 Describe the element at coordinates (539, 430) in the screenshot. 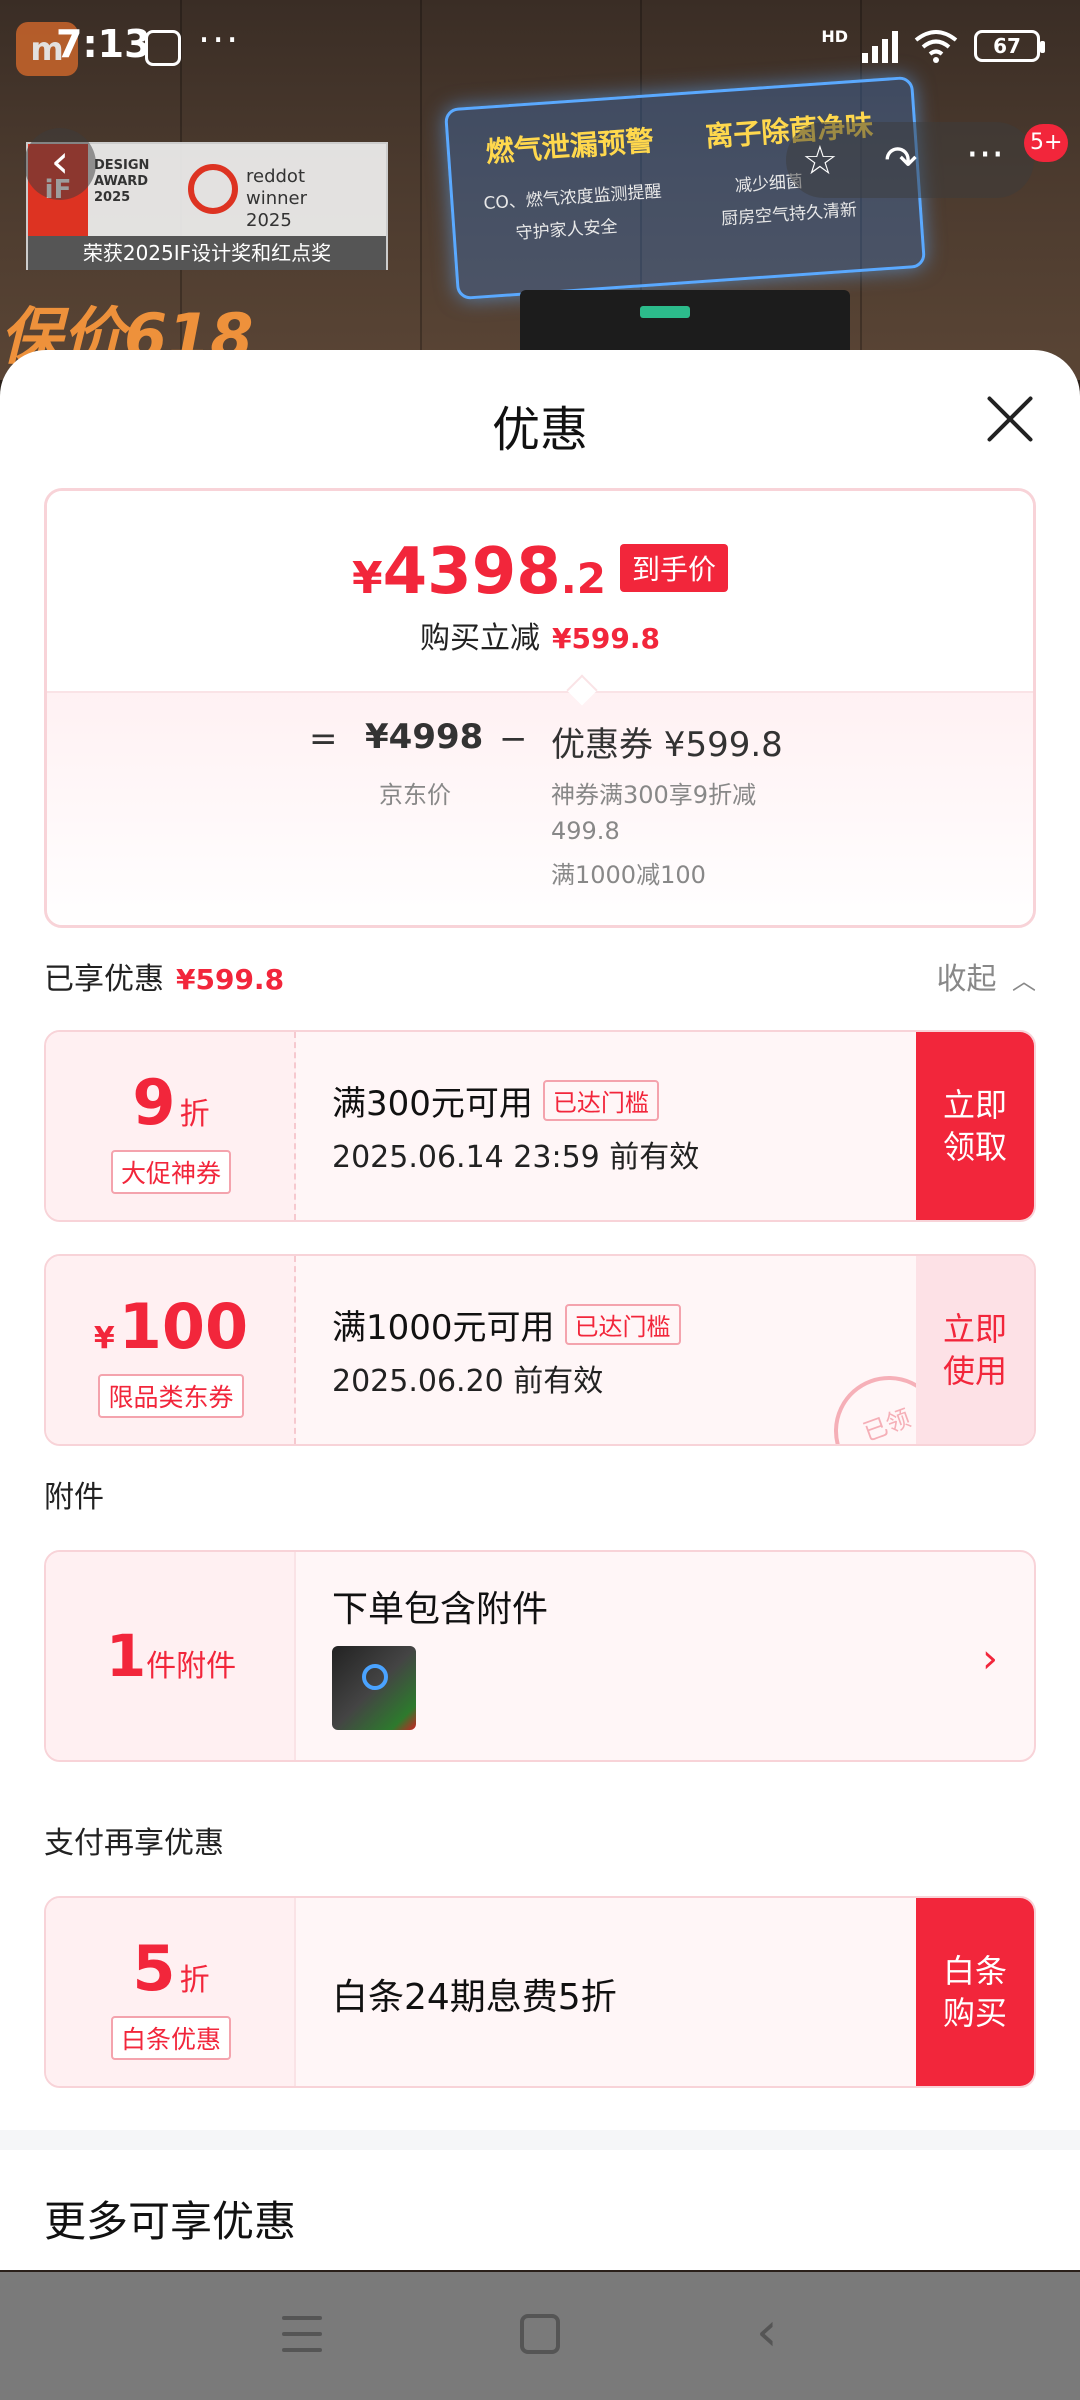

I see `sheet-title: 优惠` at that location.